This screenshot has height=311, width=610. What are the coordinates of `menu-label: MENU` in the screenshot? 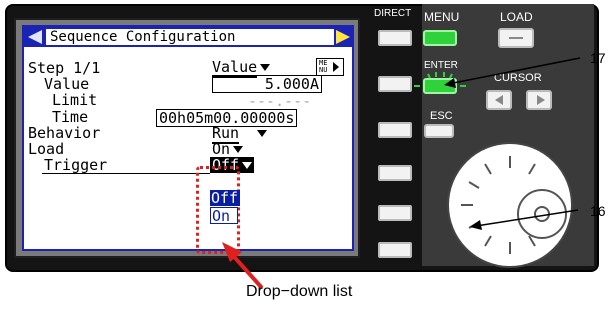 It's located at (442, 17).